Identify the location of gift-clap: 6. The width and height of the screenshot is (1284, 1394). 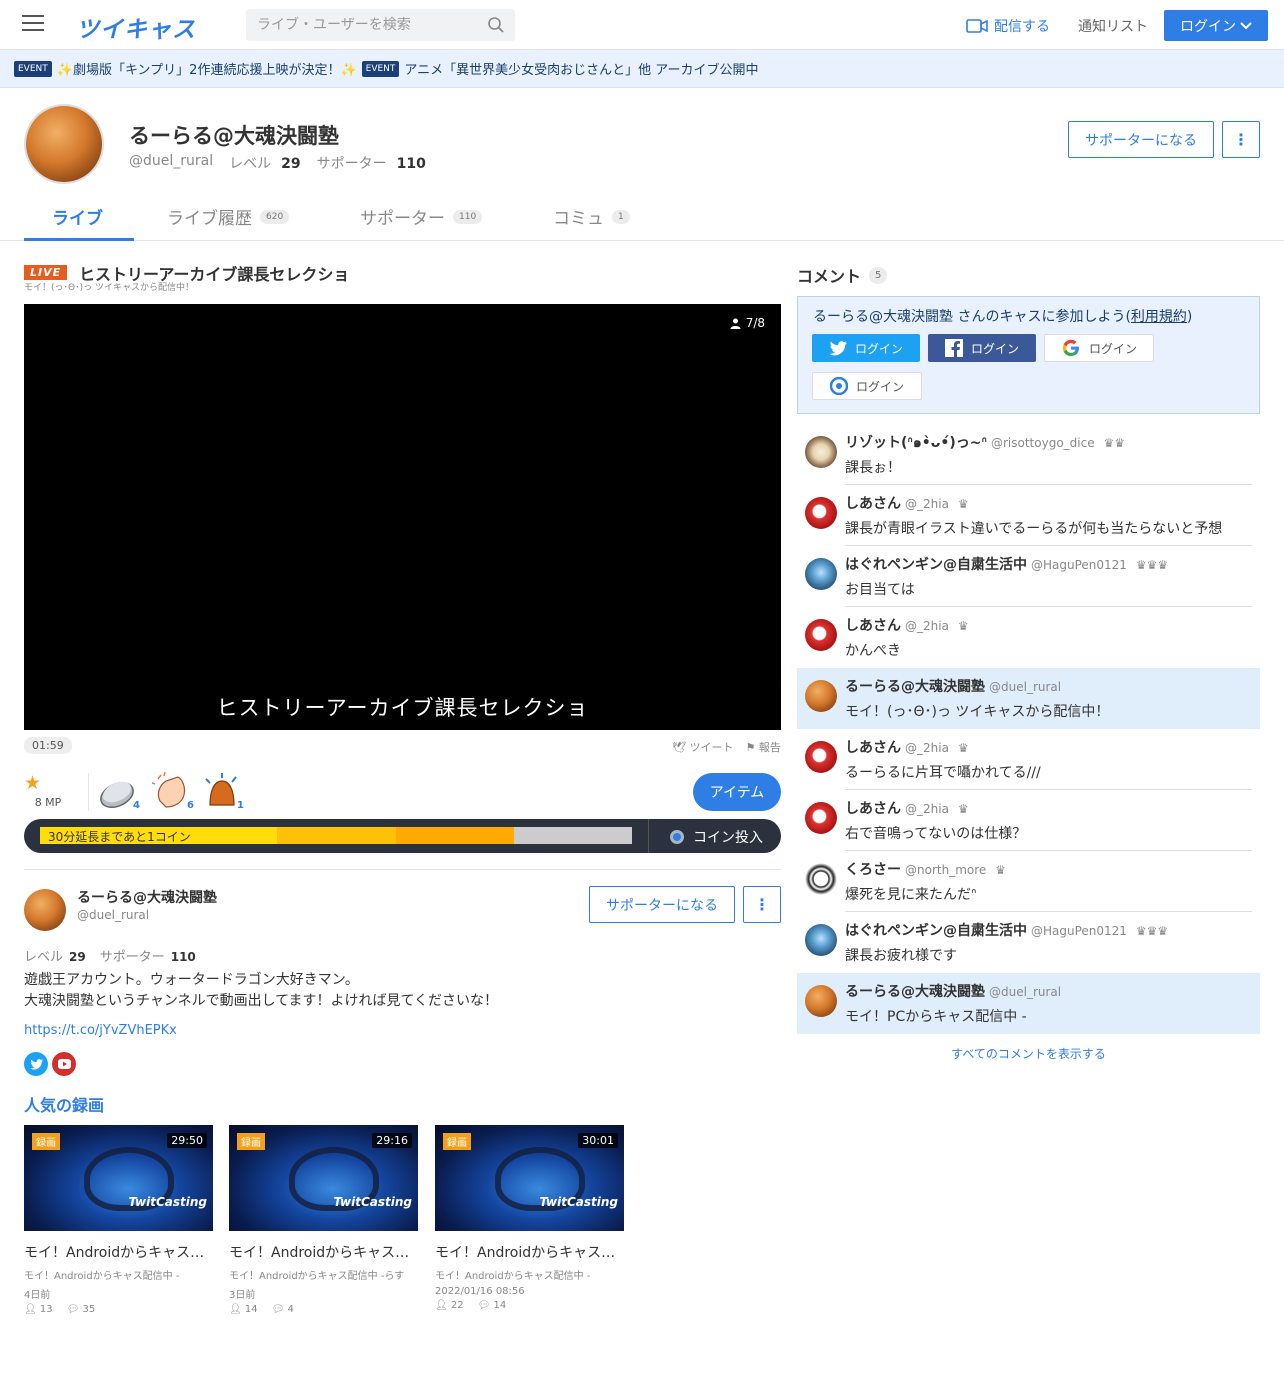
(172, 791).